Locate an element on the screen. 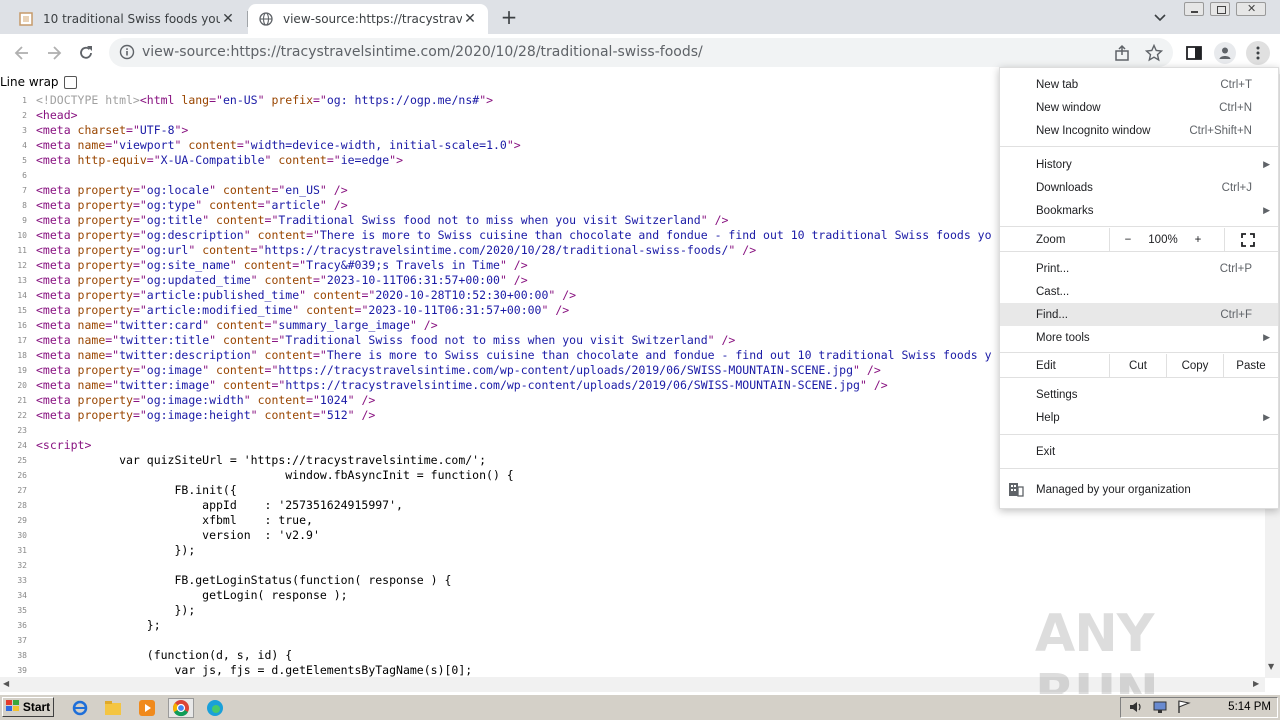  copy-button: Copy is located at coordinates (1195, 365).